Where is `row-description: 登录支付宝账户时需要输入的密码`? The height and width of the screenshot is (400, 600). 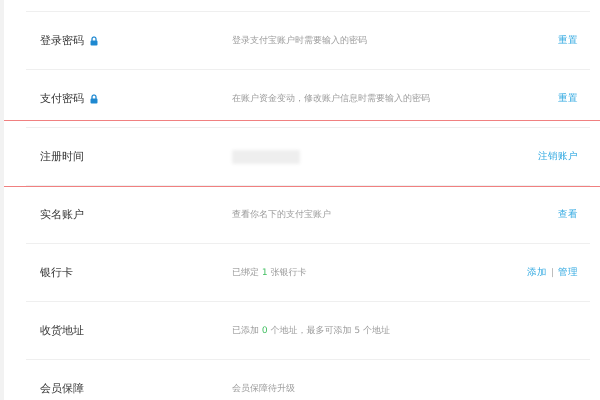 row-description: 登录支付宝账户时需要输入的密码 is located at coordinates (299, 40).